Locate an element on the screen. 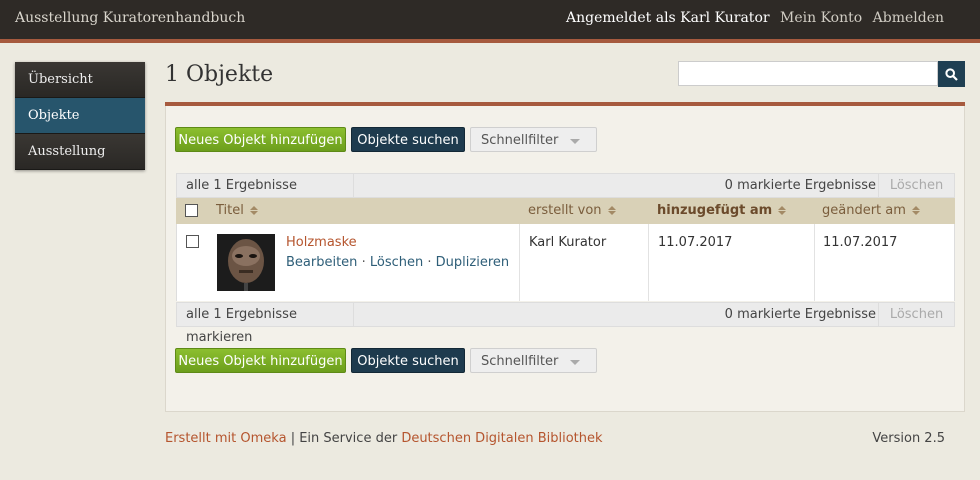 The width and height of the screenshot is (980, 480). row-actions: Bearbeiten · Löschen · Duplizieren is located at coordinates (397, 262).